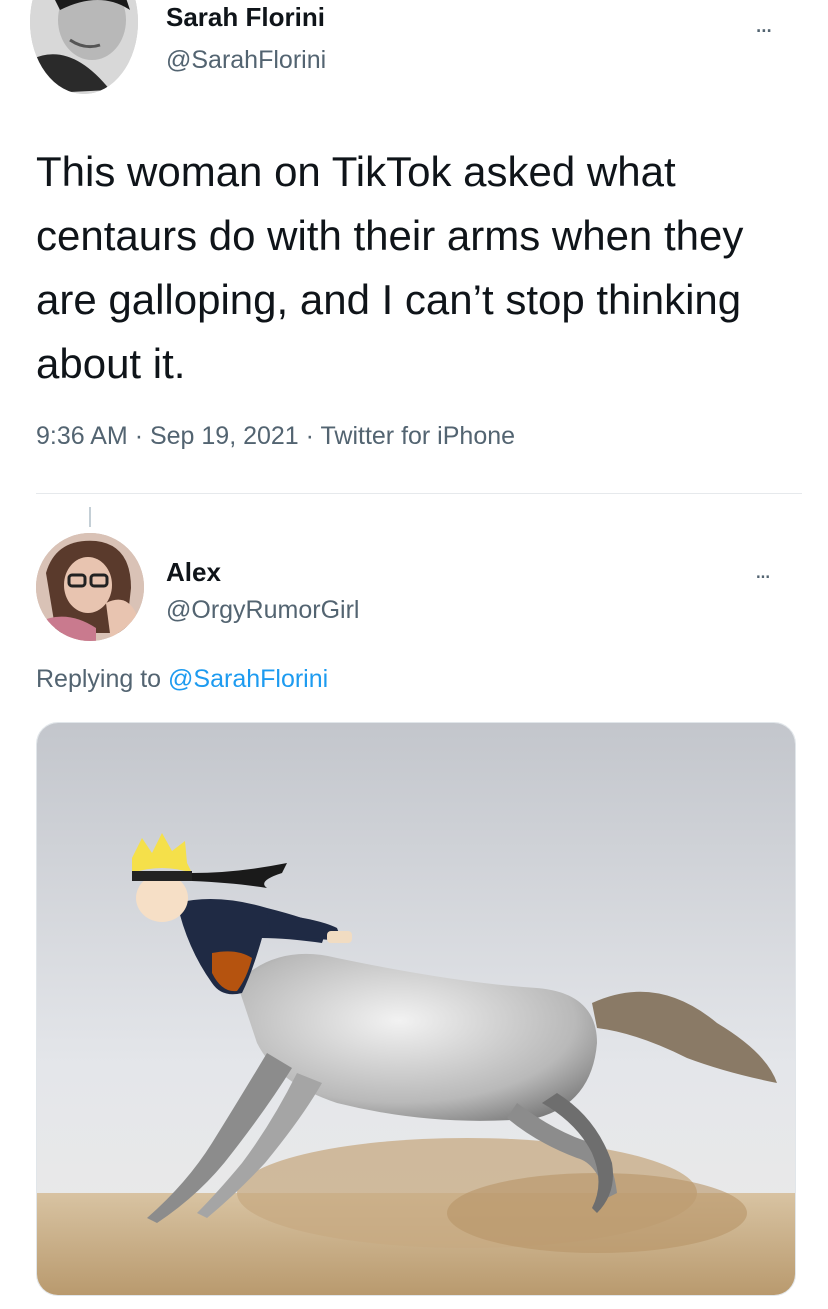 This screenshot has width=828, height=1309. What do you see at coordinates (419, 493) in the screenshot?
I see `divider` at bounding box center [419, 493].